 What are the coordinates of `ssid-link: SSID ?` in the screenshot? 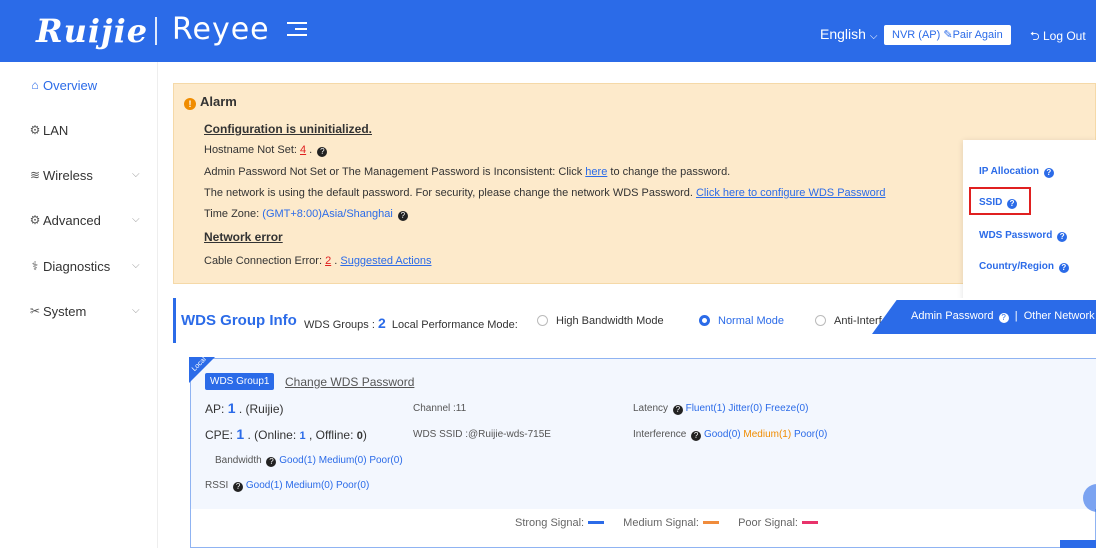 It's located at (998, 203).